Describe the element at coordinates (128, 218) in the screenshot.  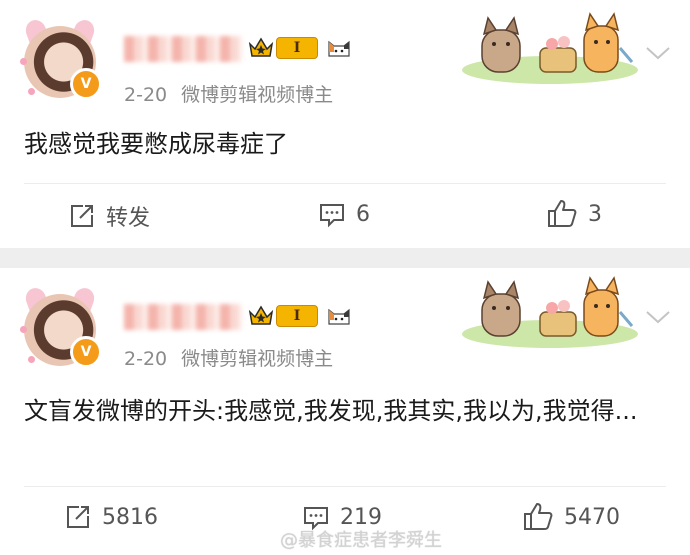
I see `repost-label: 转发` at that location.